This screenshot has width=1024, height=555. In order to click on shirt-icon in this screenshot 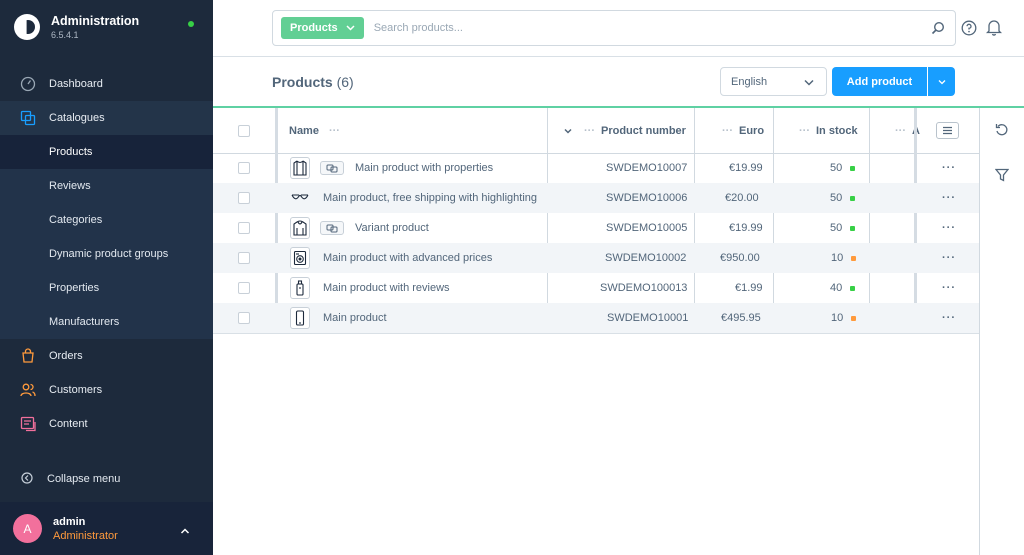, I will do `click(300, 168)`.